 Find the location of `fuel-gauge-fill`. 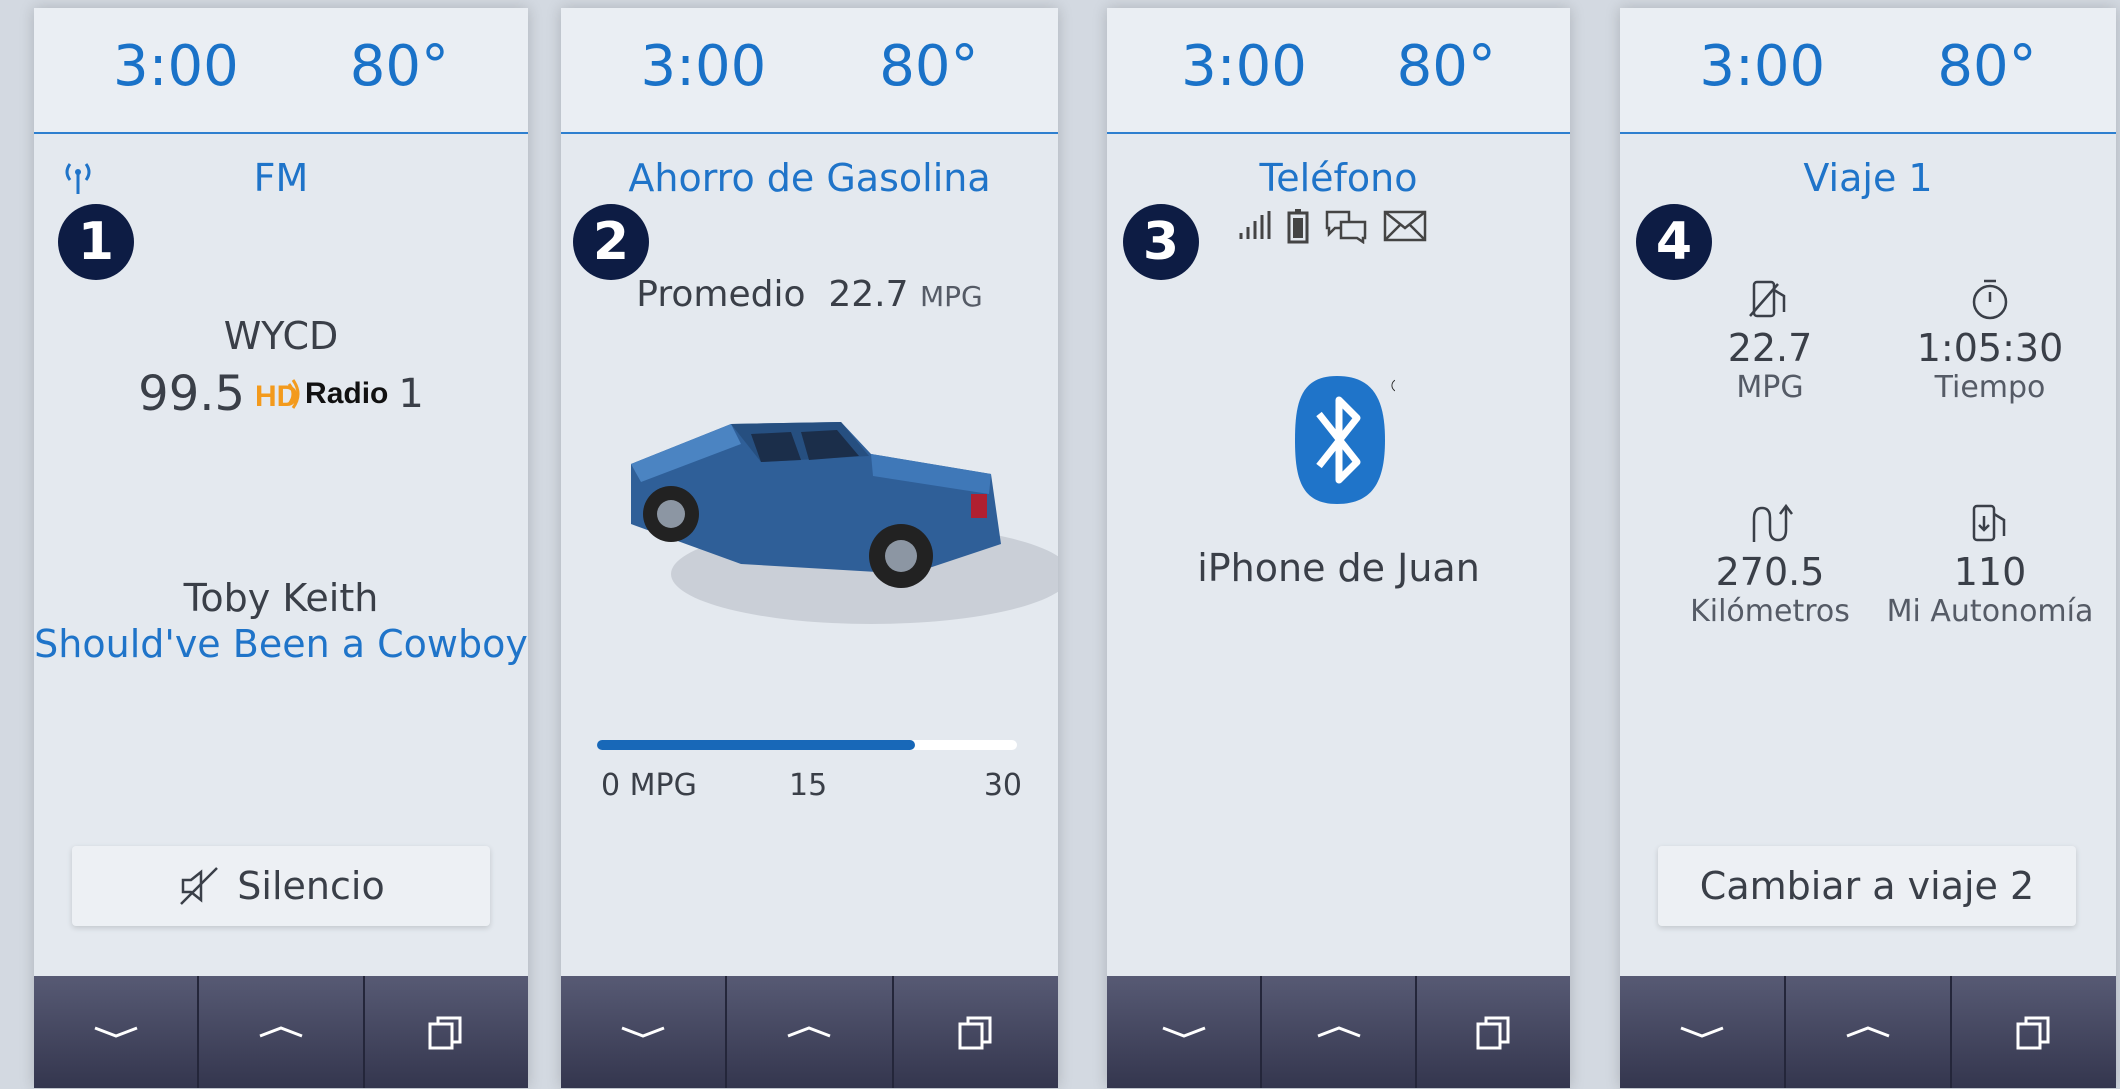

fuel-gauge-fill is located at coordinates (756, 745).